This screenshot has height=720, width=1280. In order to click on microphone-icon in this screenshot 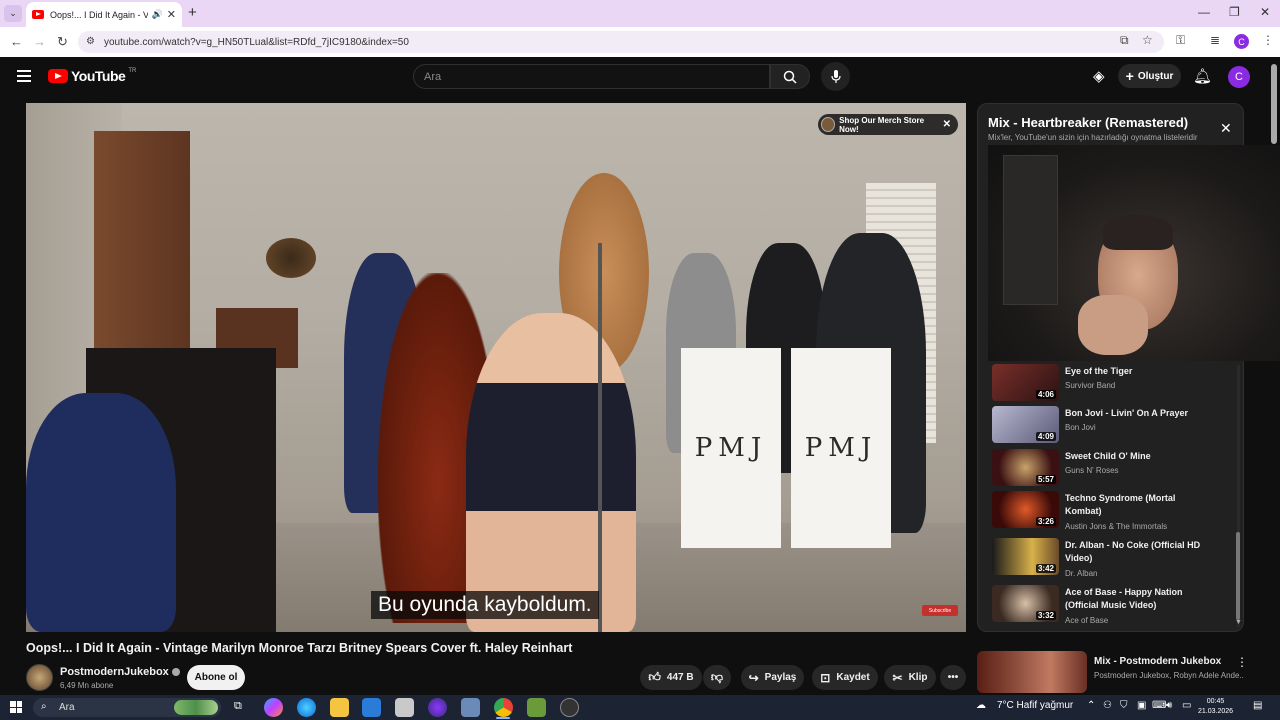, I will do `click(835, 76)`.